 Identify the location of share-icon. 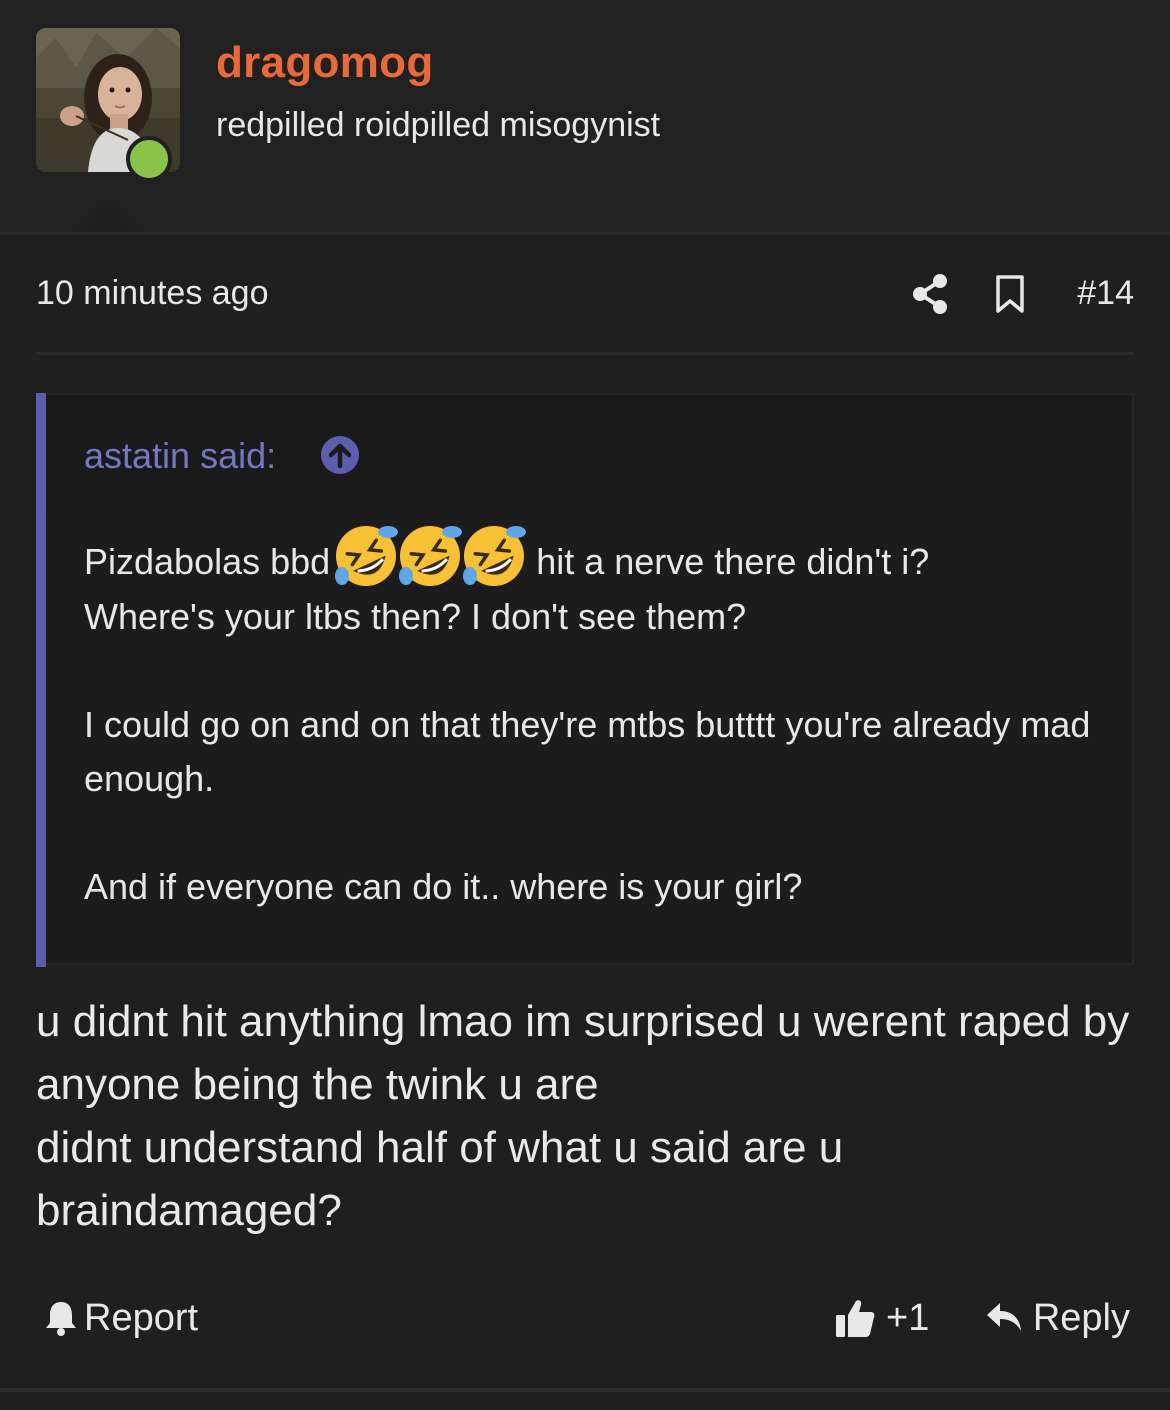
(930, 294).